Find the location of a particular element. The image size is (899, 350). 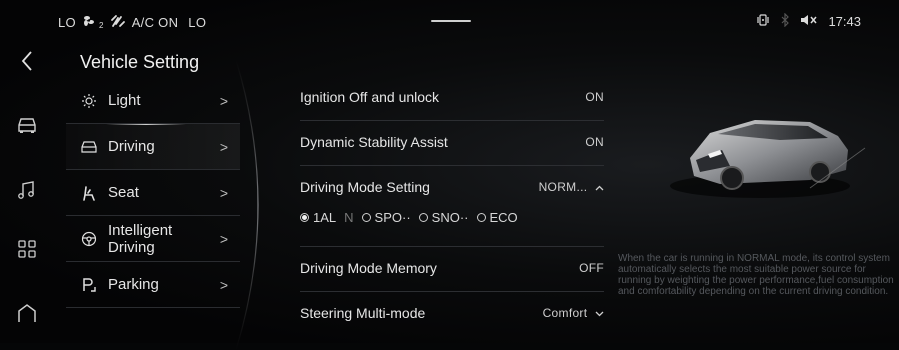

car-illustration is located at coordinates (768, 159).